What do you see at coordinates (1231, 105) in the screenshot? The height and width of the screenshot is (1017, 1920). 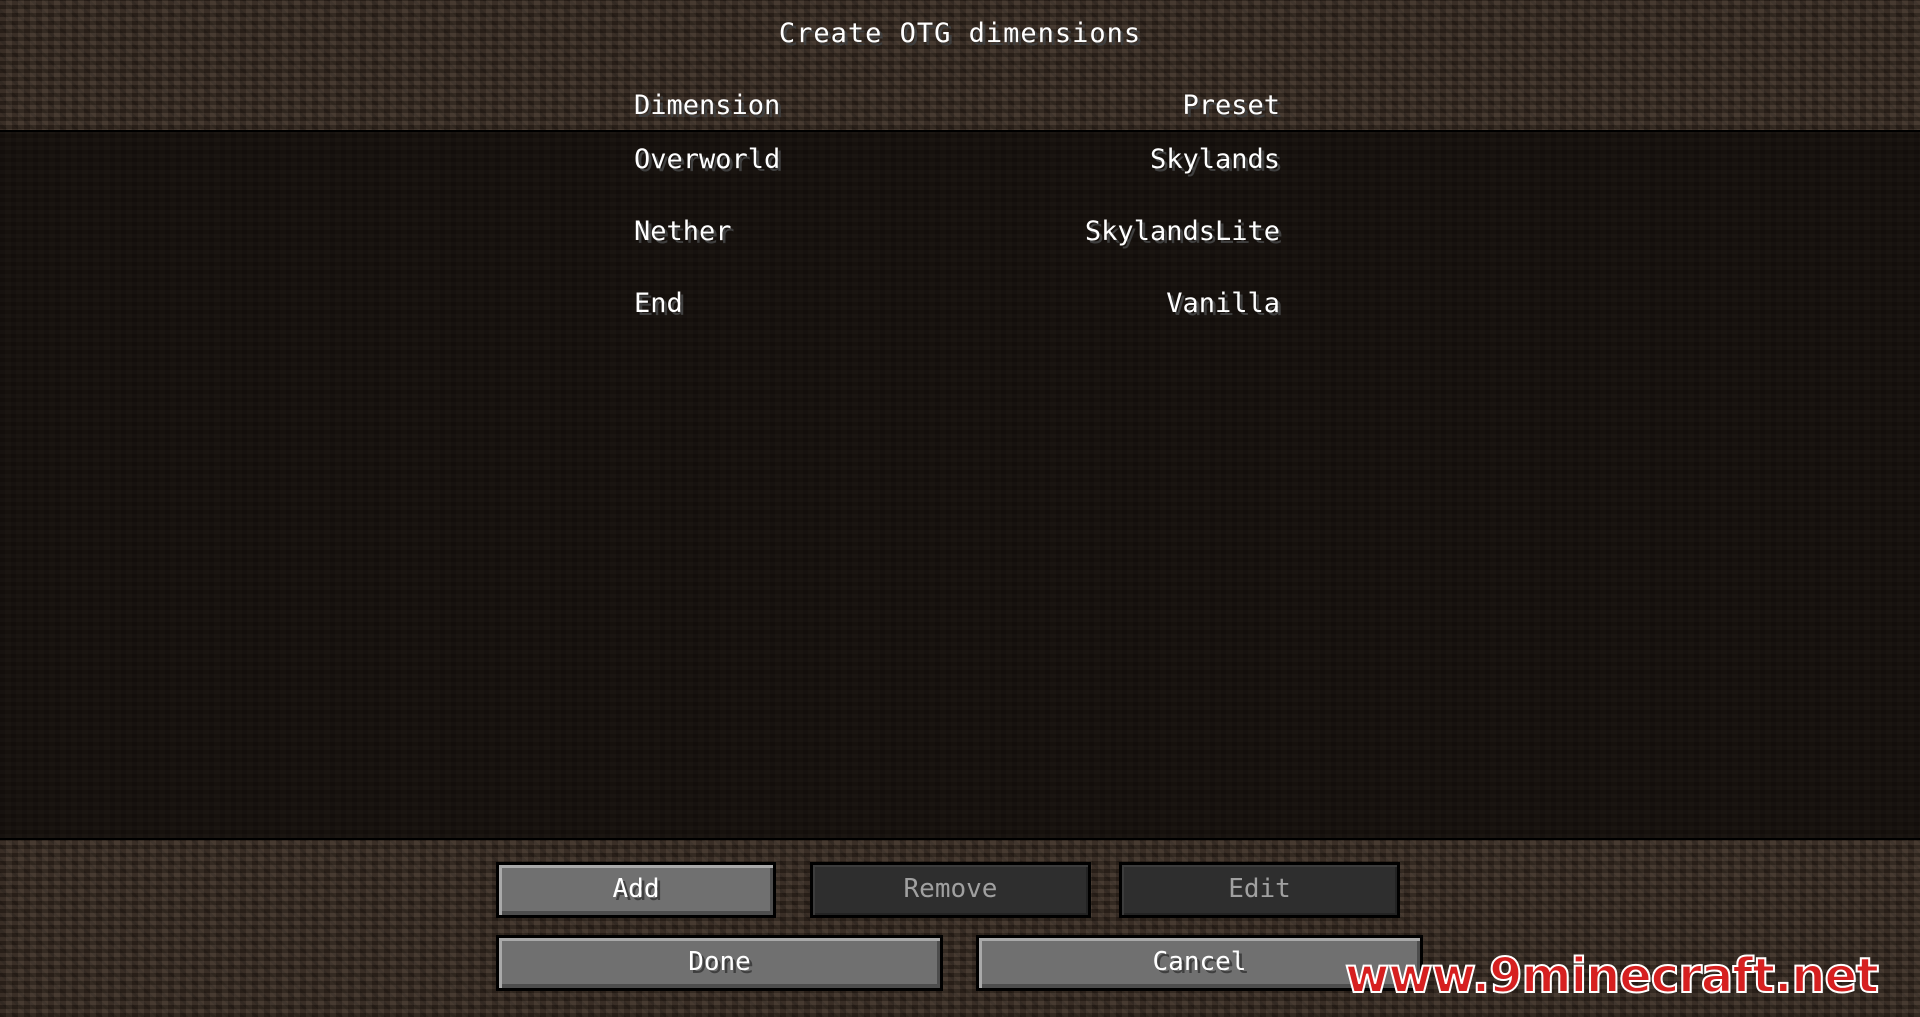 I see `column-header-preset: Preset` at bounding box center [1231, 105].